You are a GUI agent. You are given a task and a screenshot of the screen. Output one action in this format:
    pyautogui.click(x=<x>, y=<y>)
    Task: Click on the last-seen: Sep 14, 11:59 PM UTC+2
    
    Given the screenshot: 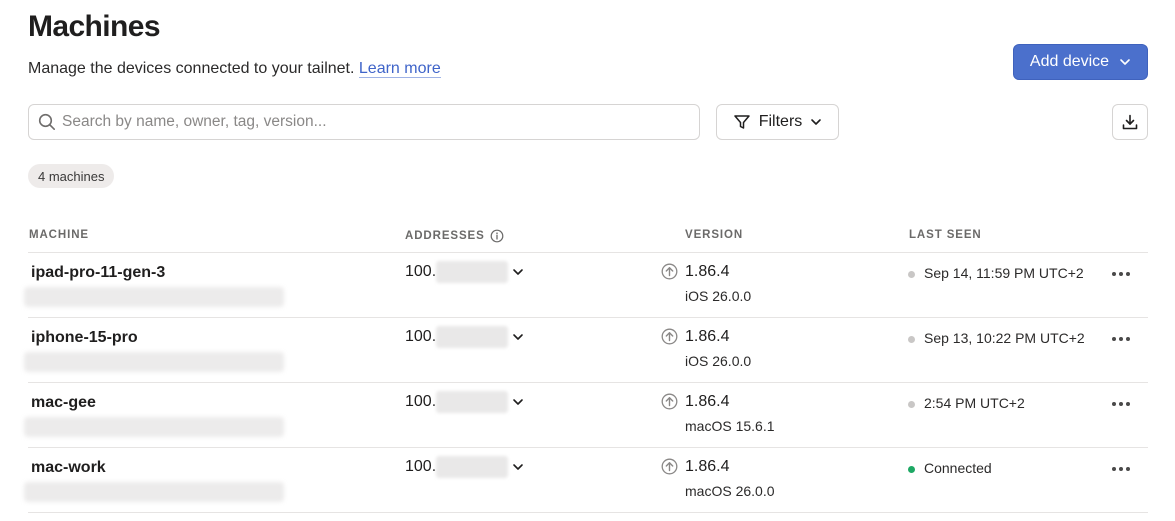 What is the action you would take?
    pyautogui.click(x=1004, y=273)
    